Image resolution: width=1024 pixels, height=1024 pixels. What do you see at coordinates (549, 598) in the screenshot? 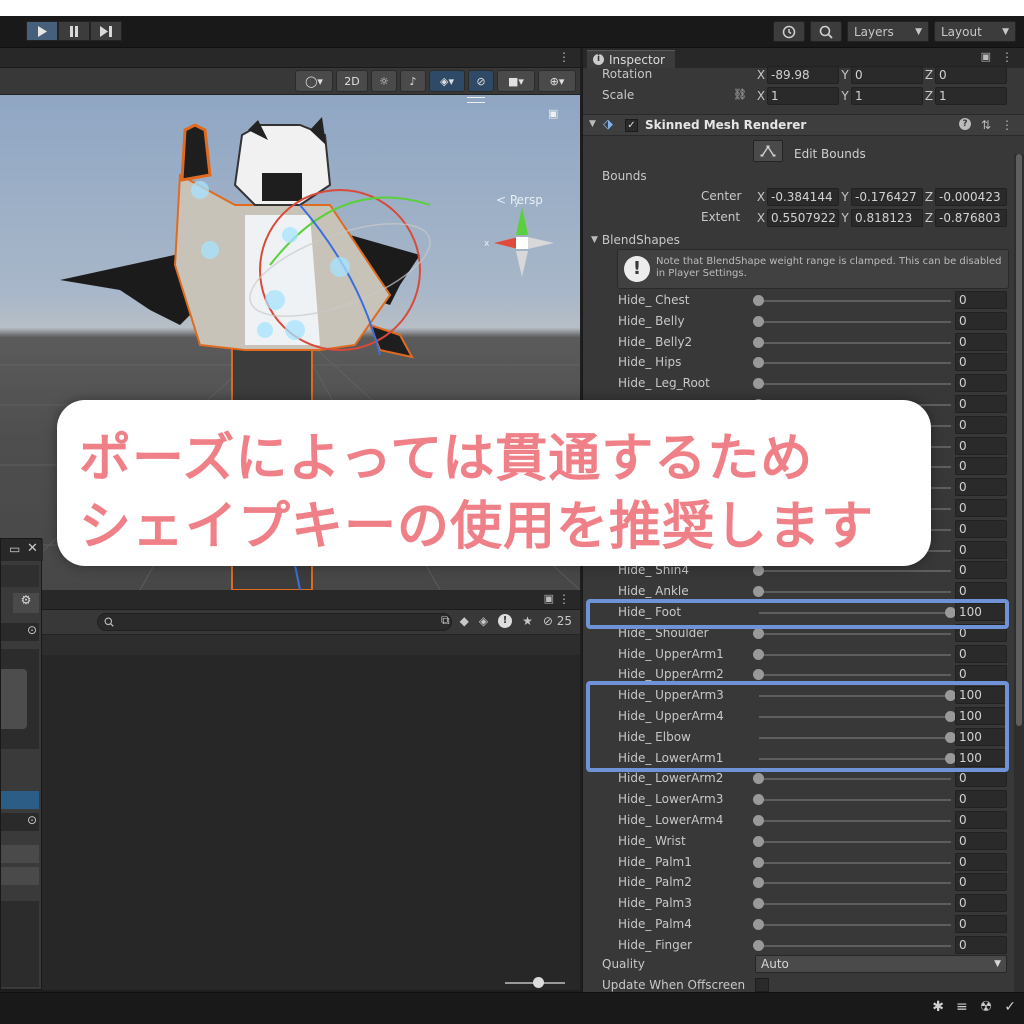
I see `lock-icon: ▣` at bounding box center [549, 598].